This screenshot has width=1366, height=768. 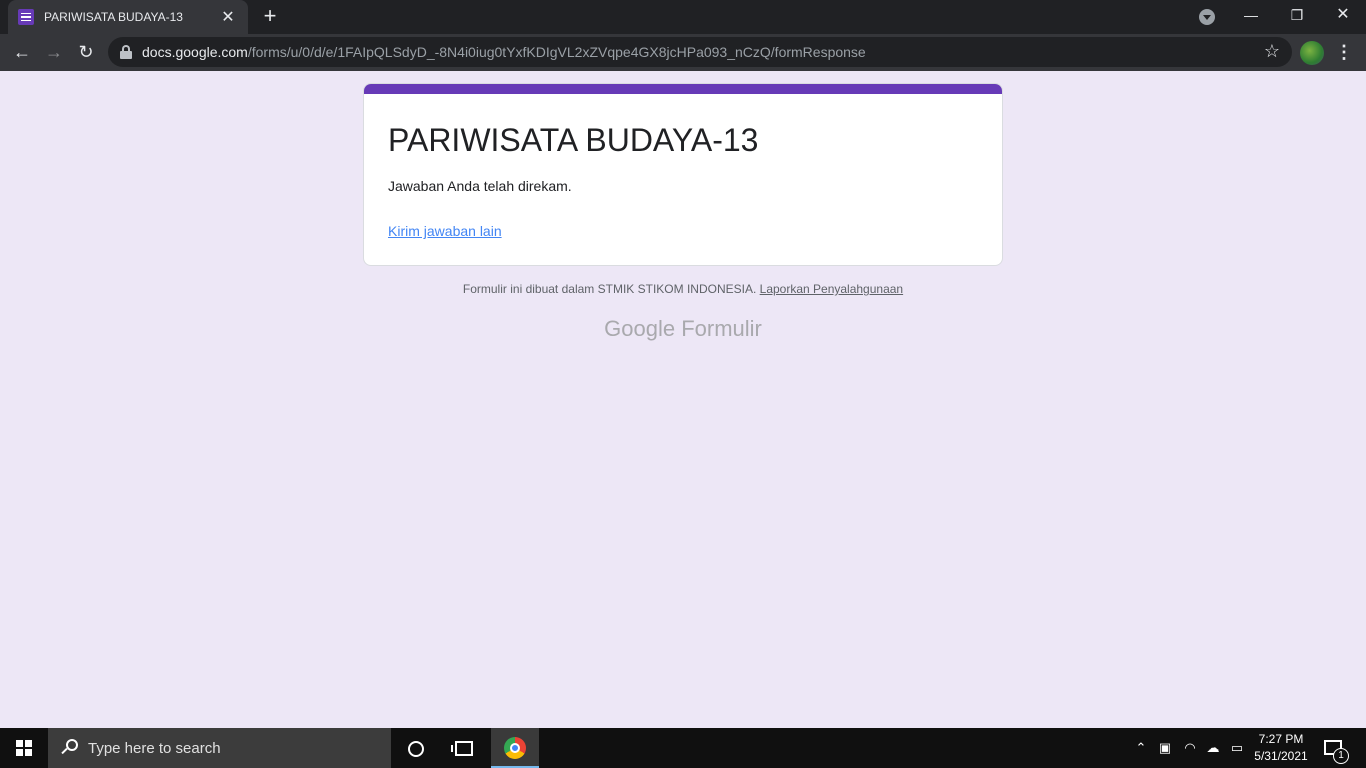 I want to click on cortana-icon, so click(x=416, y=749).